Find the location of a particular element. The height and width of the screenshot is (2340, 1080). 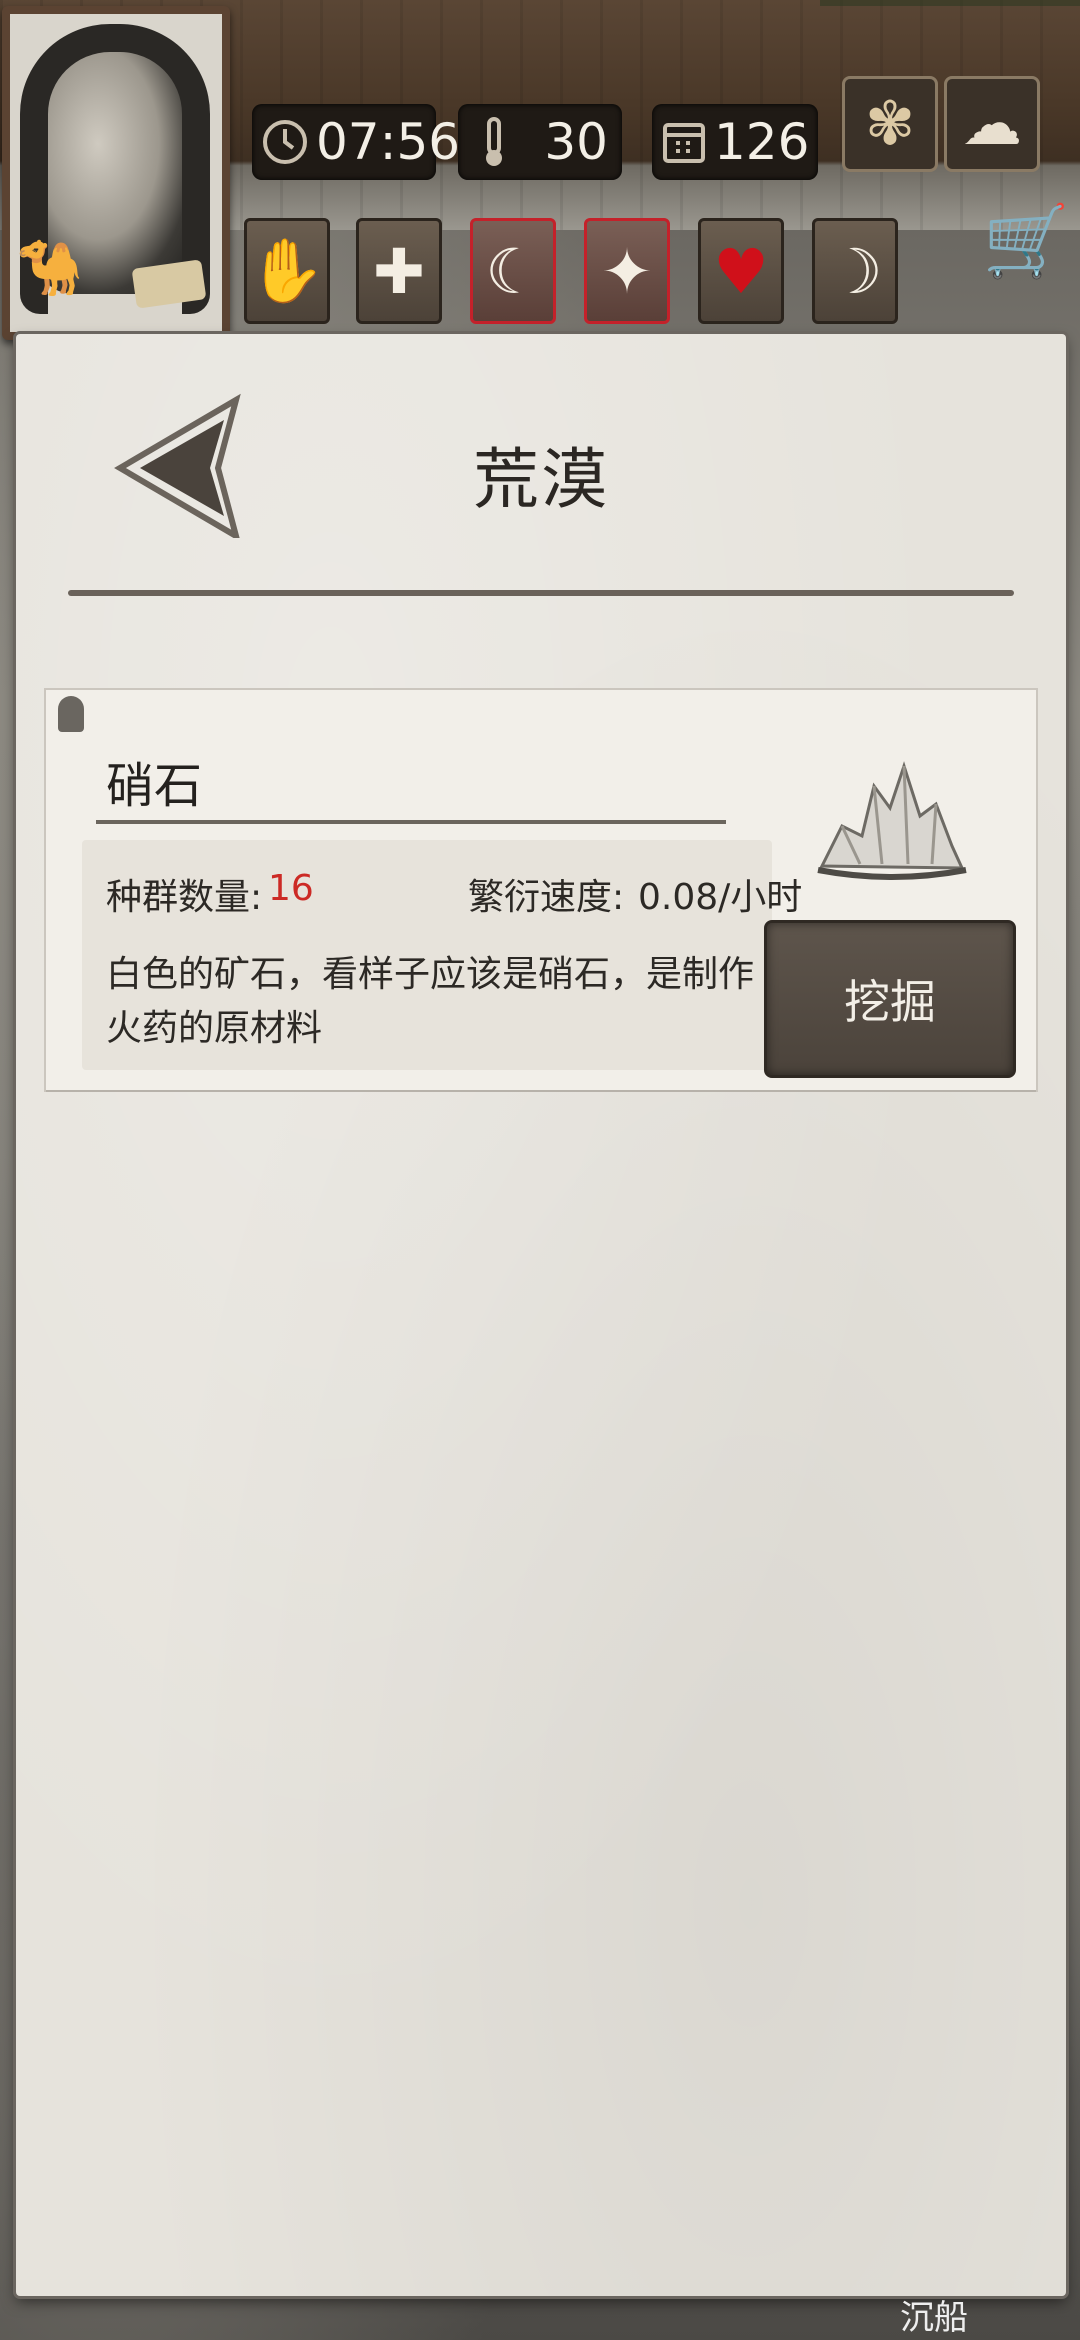

stomach-status-button: ☾ is located at coordinates (513, 271).